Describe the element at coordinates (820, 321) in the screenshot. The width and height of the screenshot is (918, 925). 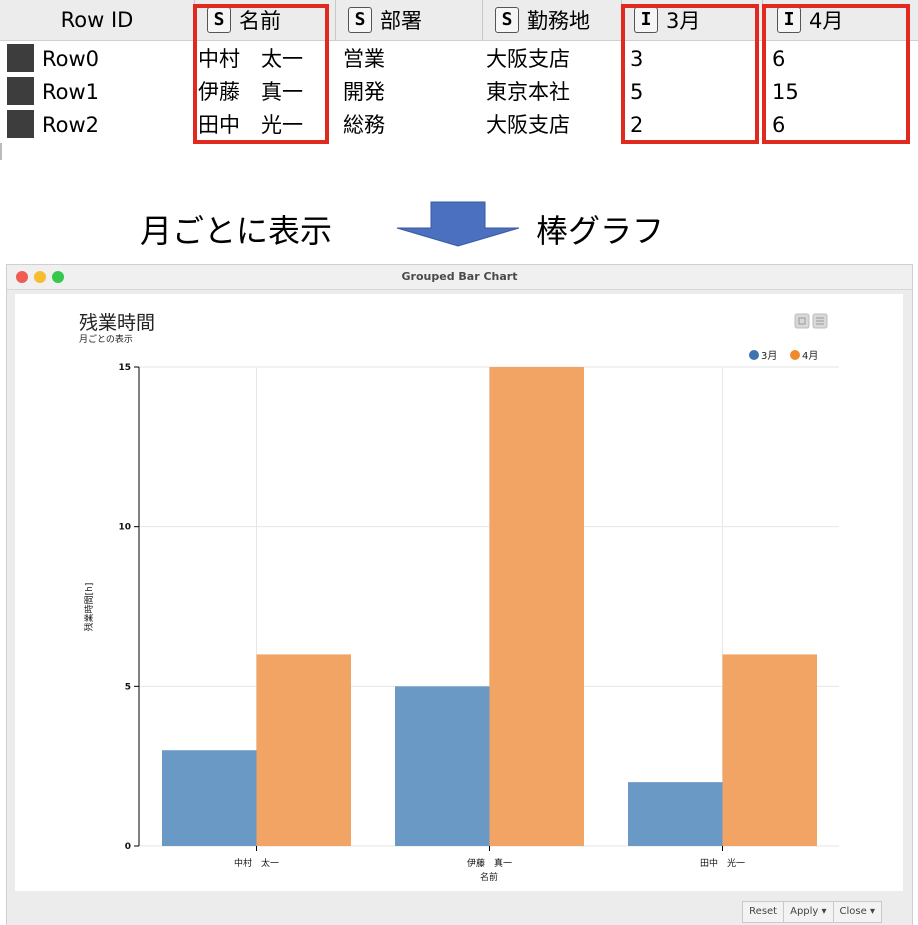
I see `menu-icon` at that location.